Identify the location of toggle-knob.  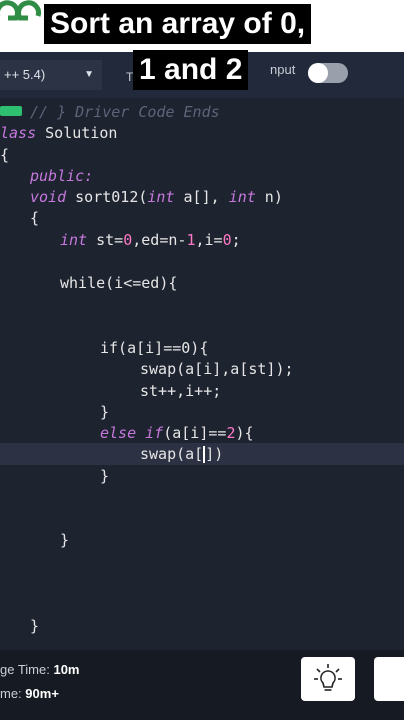
(318, 73).